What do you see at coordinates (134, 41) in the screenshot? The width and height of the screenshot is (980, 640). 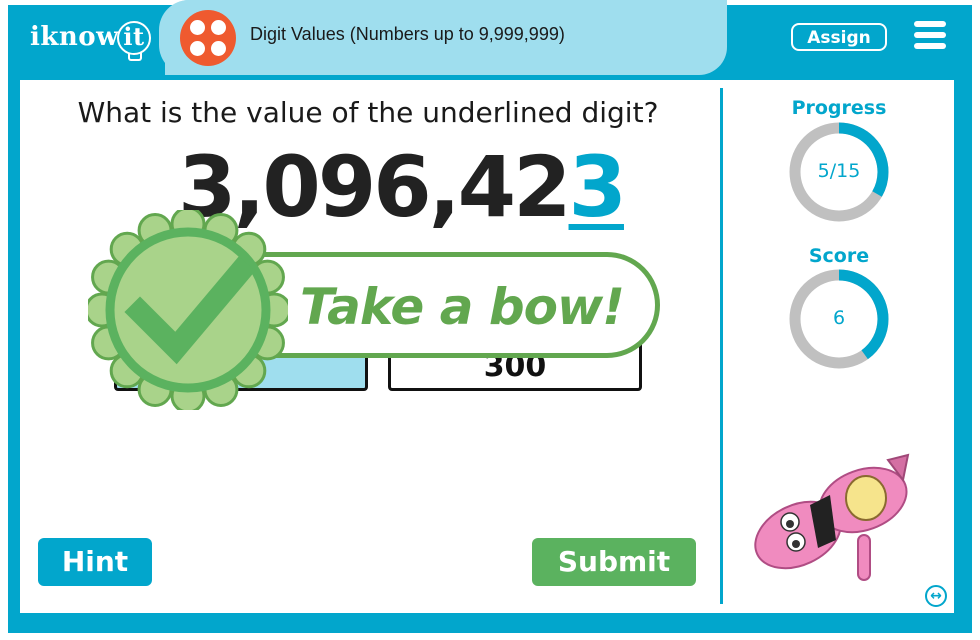 I see `lightbulb-icon: it` at bounding box center [134, 41].